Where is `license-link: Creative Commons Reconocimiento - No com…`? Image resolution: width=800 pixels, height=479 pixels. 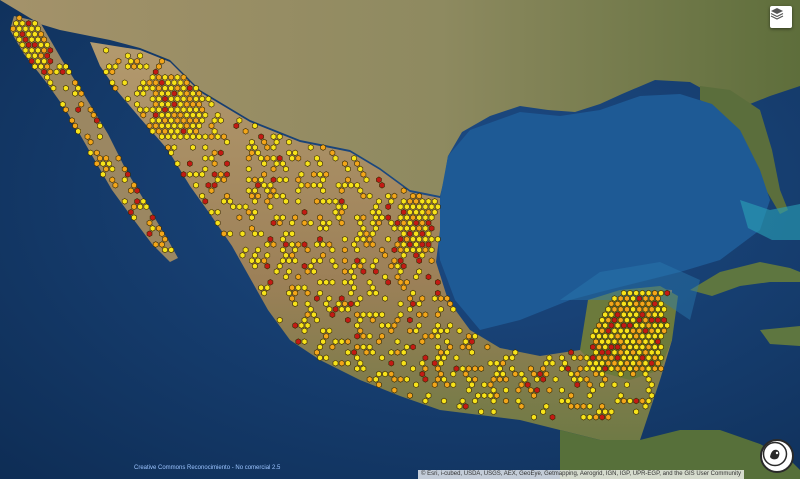 license-link: Creative Commons Reconocimiento - No com… is located at coordinates (207, 468).